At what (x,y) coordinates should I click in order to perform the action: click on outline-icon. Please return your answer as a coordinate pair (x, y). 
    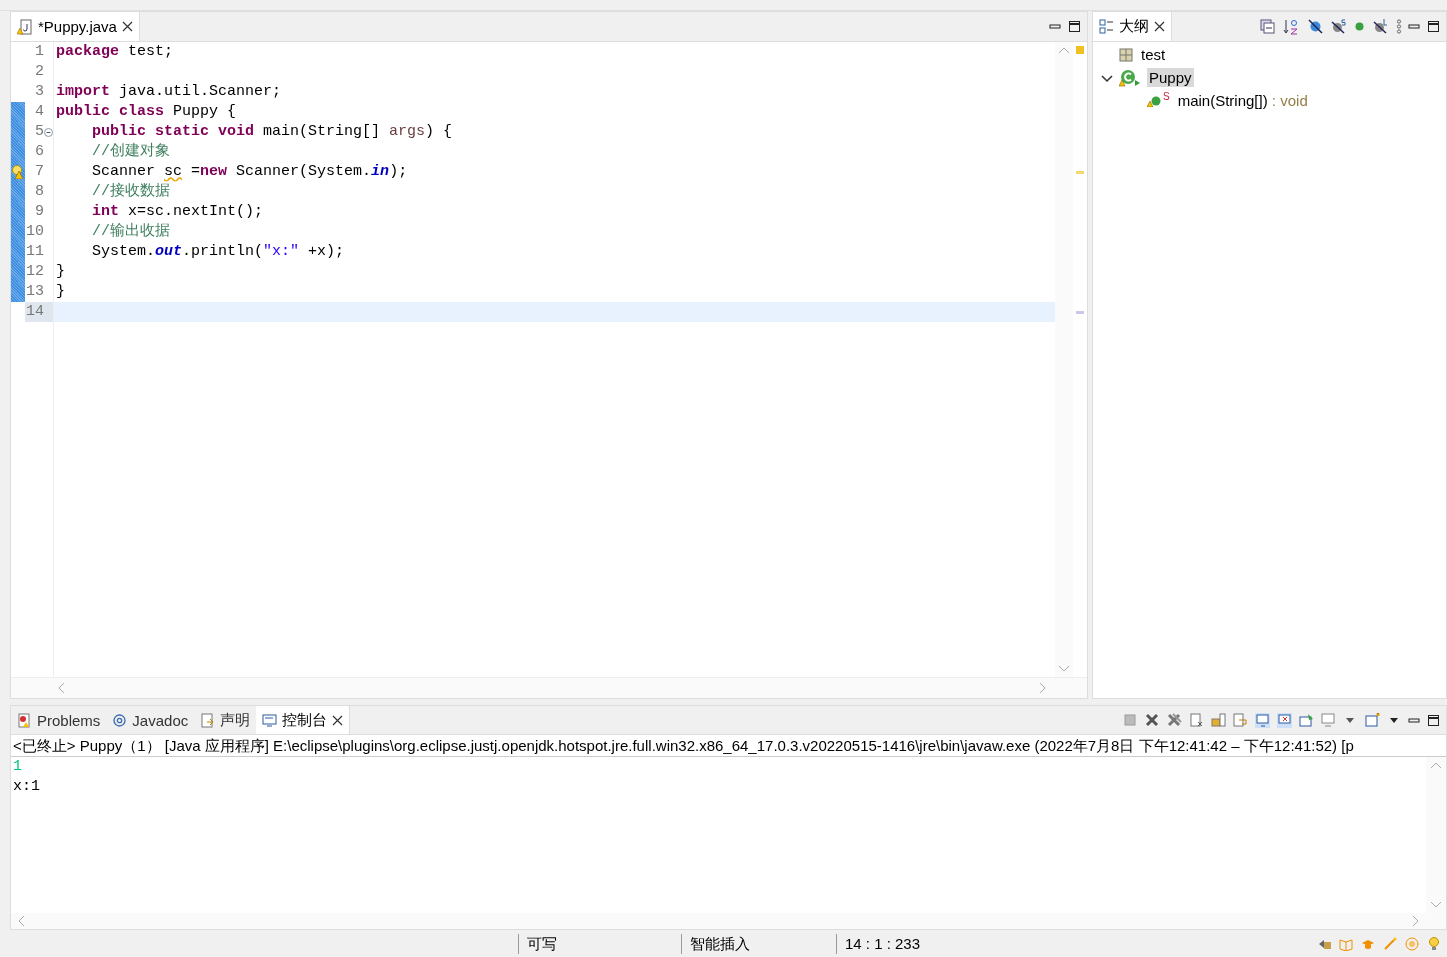
    Looking at the image, I should click on (1106, 26).